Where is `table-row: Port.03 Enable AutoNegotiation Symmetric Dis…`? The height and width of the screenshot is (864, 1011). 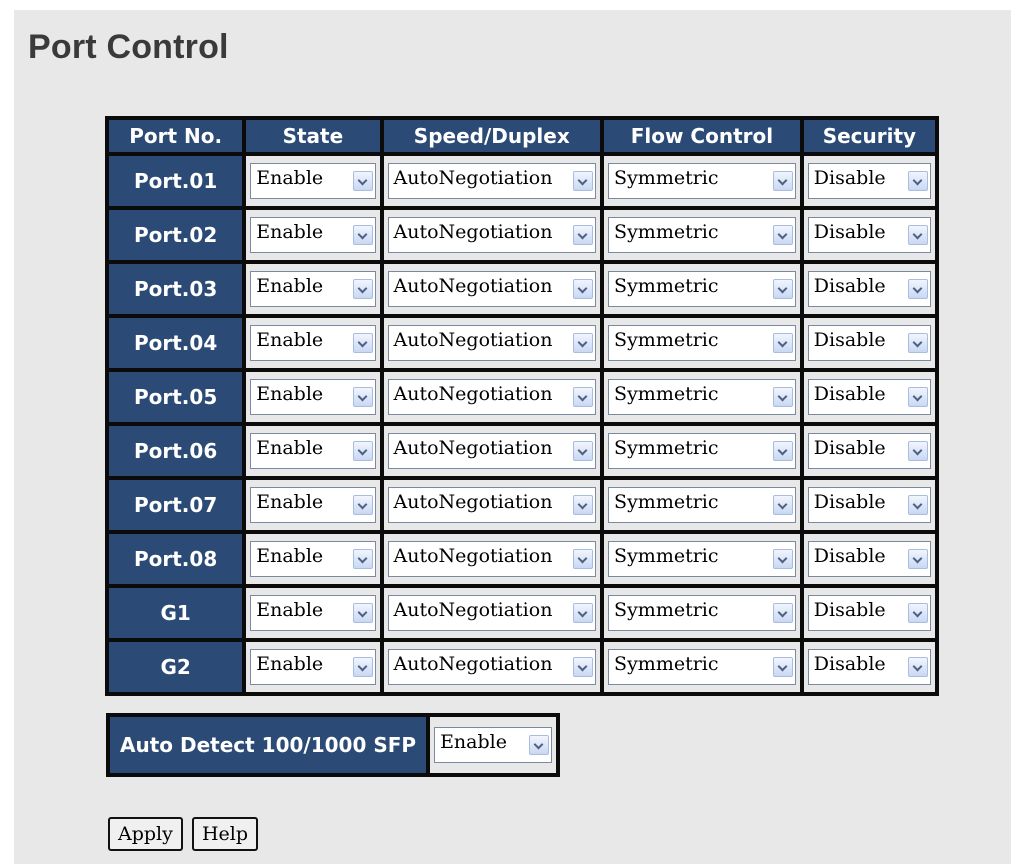
table-row: Port.03 Enable AutoNegotiation Symmetric Dis… is located at coordinates (522, 289).